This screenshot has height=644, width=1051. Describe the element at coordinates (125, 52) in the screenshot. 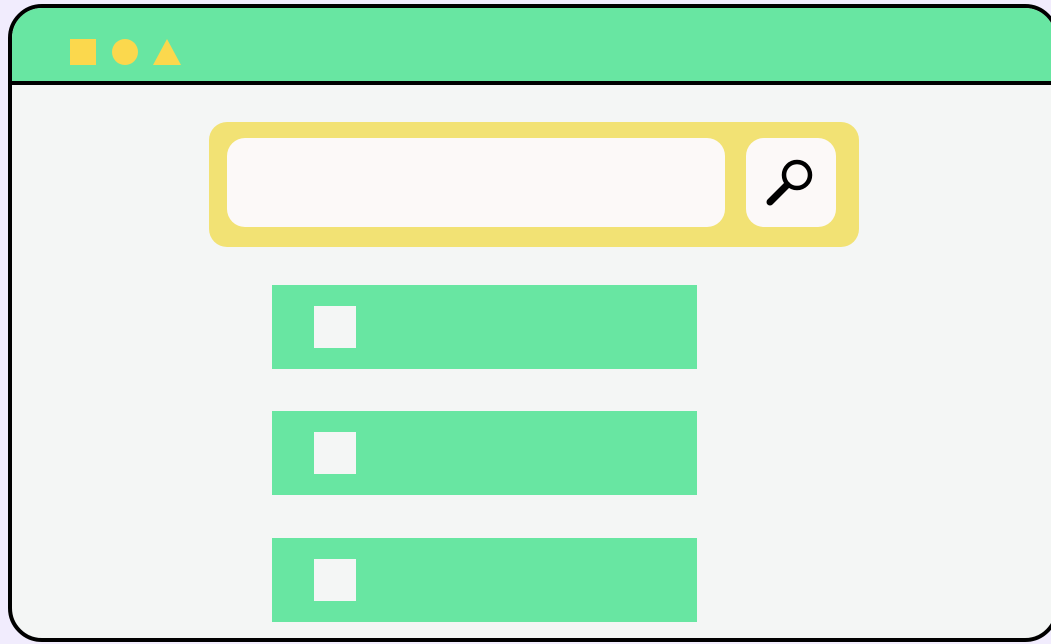

I see `circle-control-icon` at that location.